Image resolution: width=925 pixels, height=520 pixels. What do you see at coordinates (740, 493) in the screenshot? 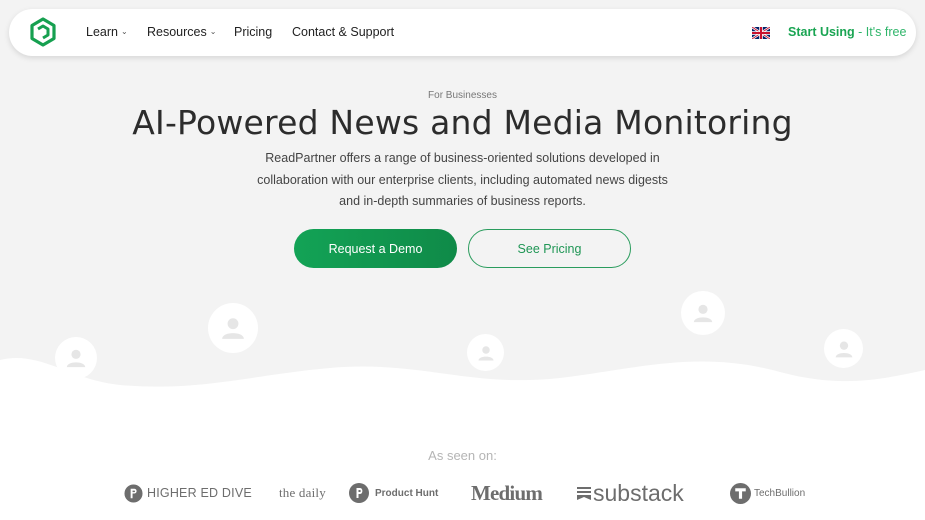
I see `techbullion-icon` at bounding box center [740, 493].